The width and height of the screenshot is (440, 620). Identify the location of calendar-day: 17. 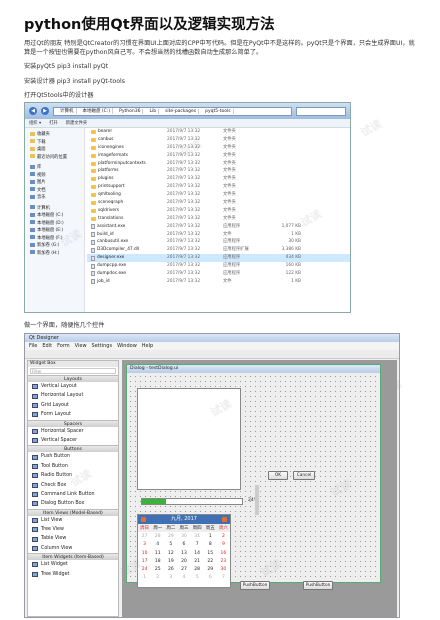
(144, 561).